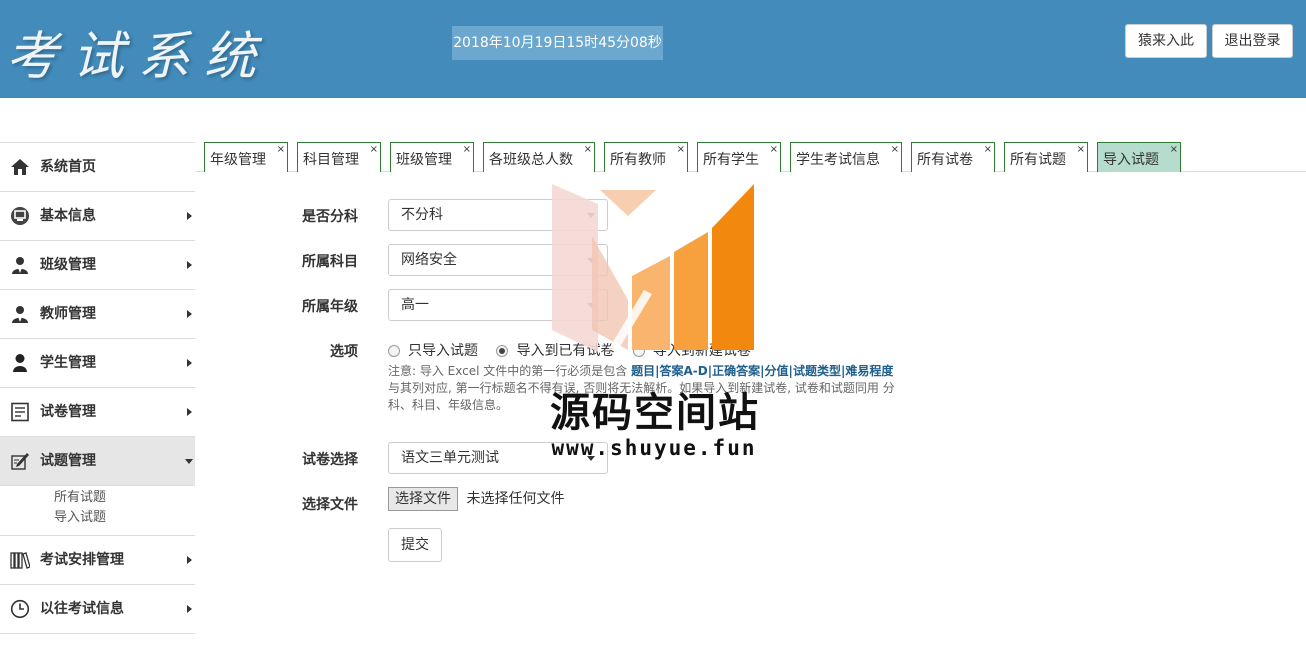  I want to click on tab-label: 所有试卷, so click(945, 160).